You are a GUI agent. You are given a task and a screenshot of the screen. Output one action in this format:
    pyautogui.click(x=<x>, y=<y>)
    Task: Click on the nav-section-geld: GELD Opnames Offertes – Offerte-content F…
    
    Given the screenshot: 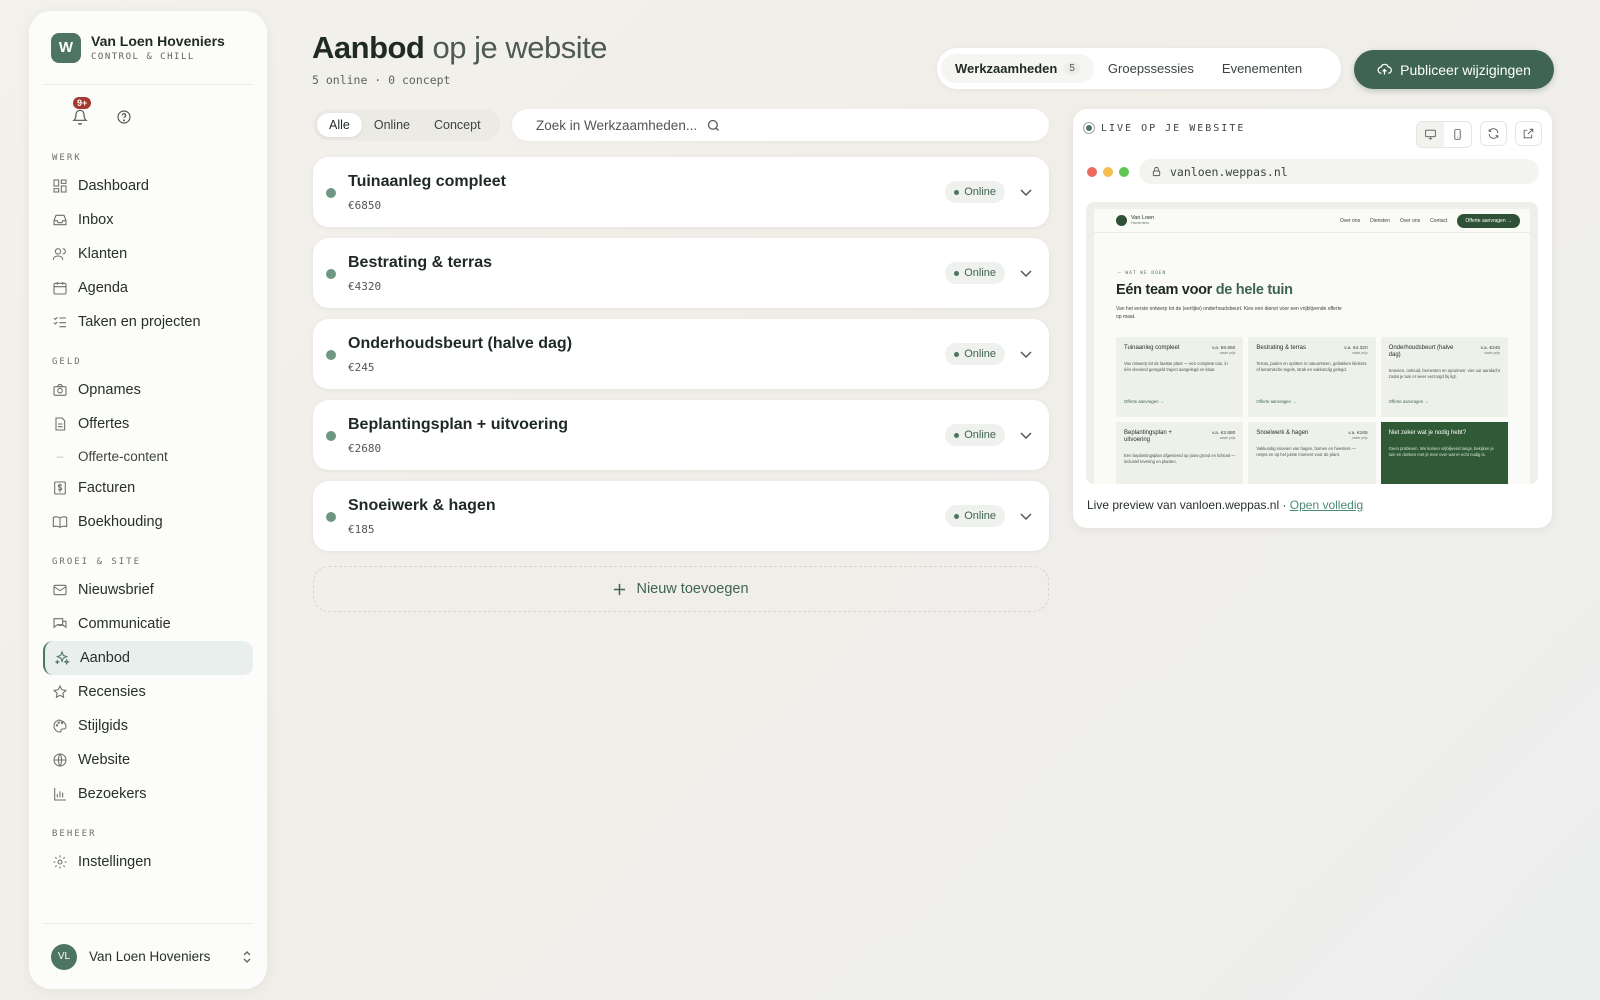 What is the action you would take?
    pyautogui.click(x=148, y=445)
    